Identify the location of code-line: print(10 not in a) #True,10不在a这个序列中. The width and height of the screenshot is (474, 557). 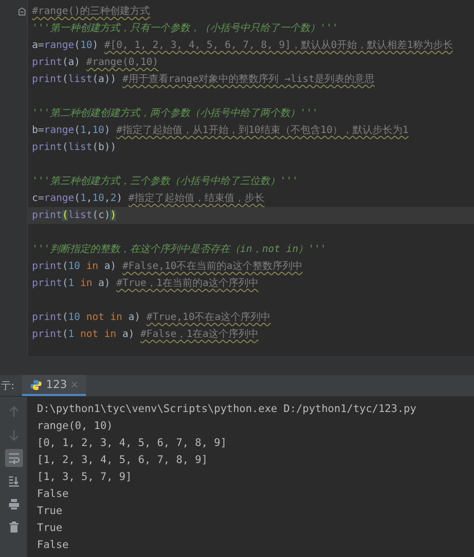
(151, 317).